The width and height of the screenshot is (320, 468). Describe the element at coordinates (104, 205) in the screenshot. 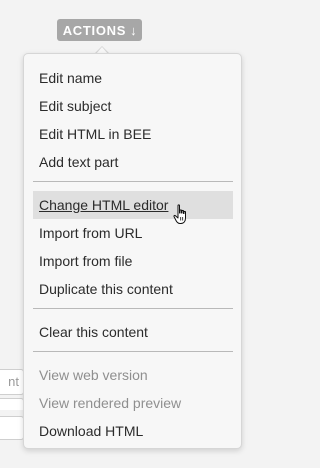

I see `menu-item-label: Change HTML editor` at that location.